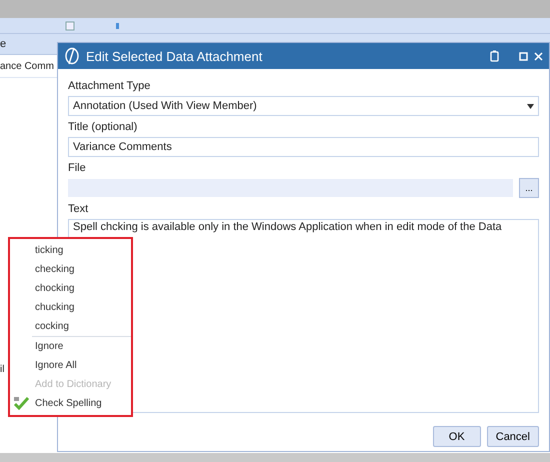 This screenshot has height=462, width=550. Describe the element at coordinates (79, 209) in the screenshot. I see `field-label: Text` at that location.